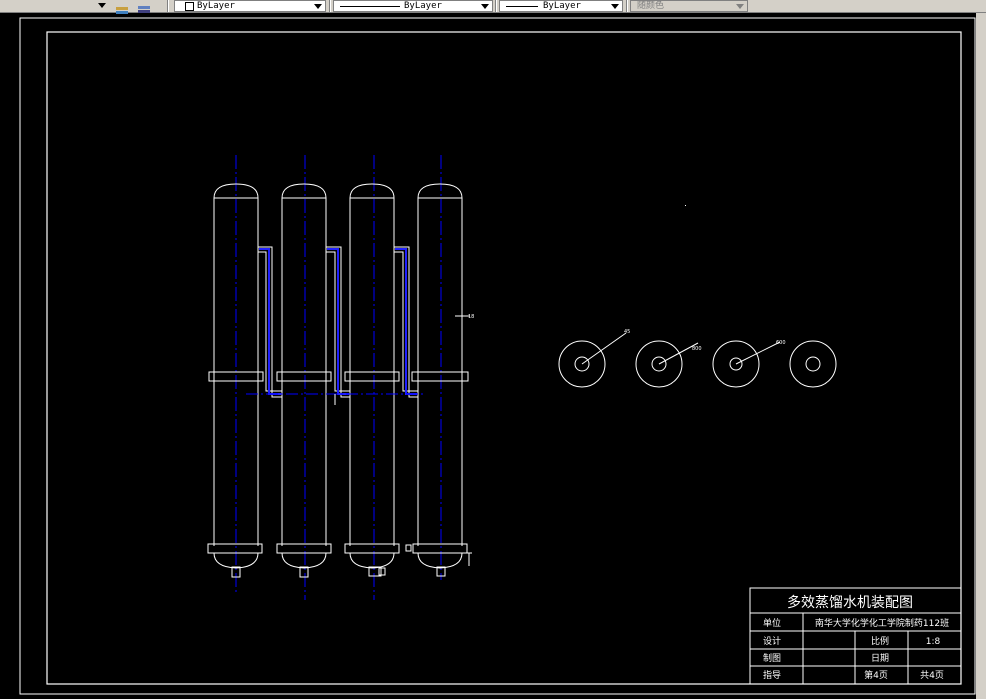 Image resolution: width=986 pixels, height=699 pixels. What do you see at coordinates (522, 6) in the screenshot?
I see `lineweight-preview` at bounding box center [522, 6].